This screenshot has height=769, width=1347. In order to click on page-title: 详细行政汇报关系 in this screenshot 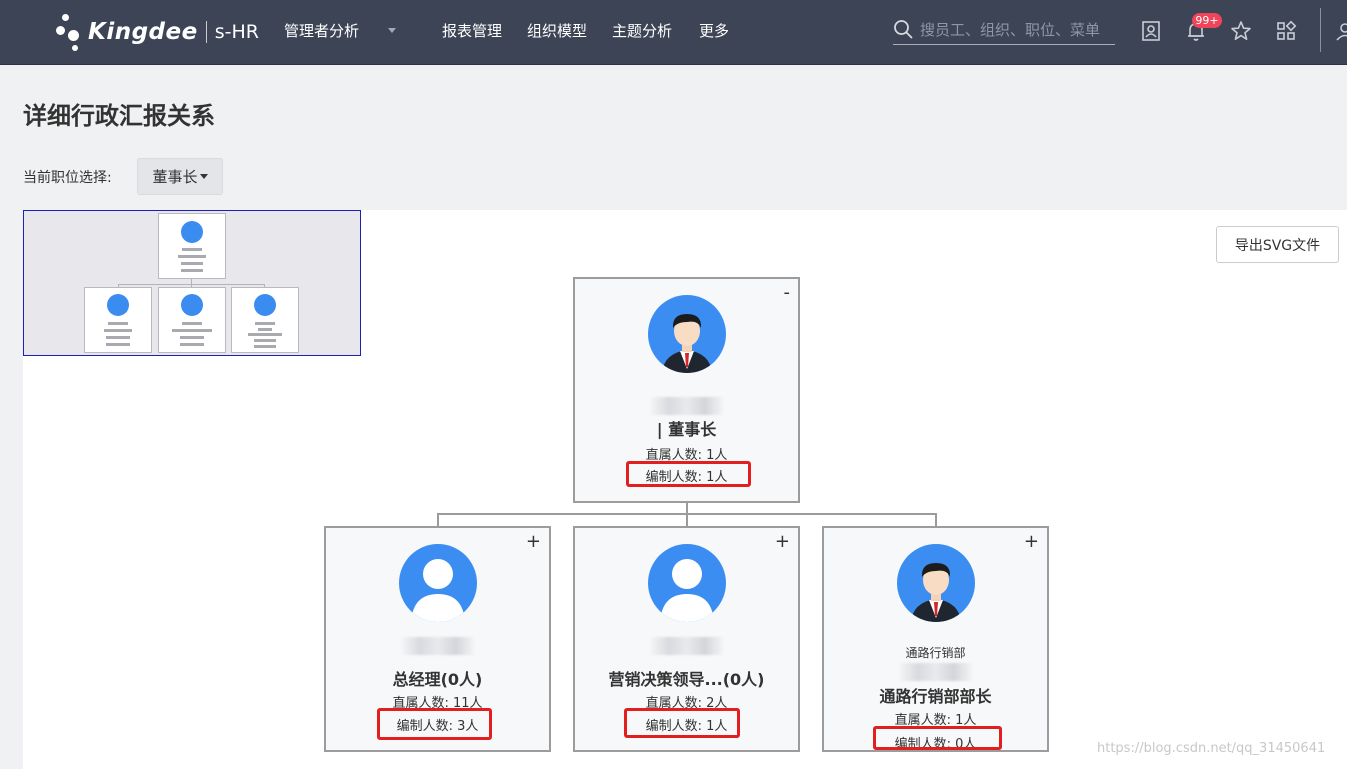, I will do `click(119, 116)`.